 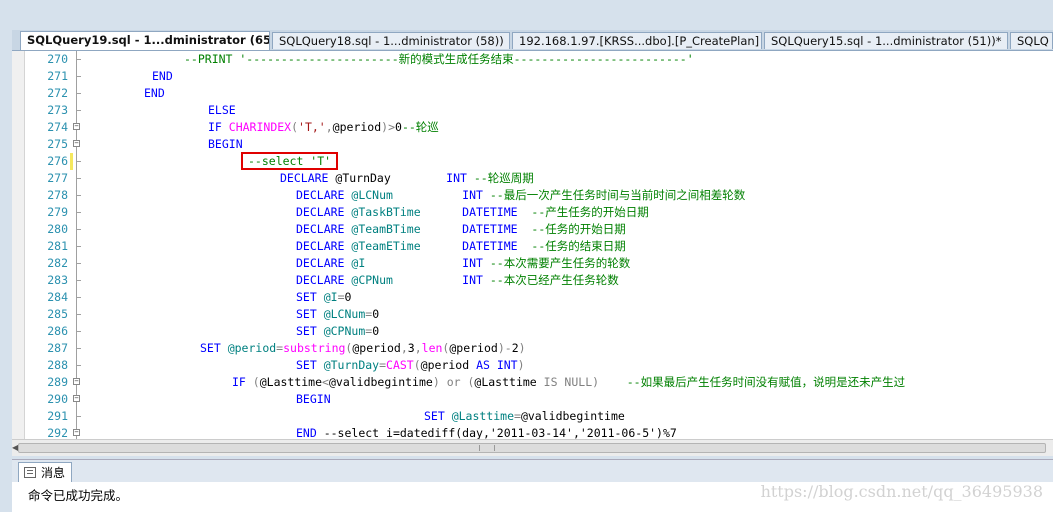 I want to click on code-text: DECLARE @TeamETime DATETIME --任务的结束日期, so click(x=461, y=246).